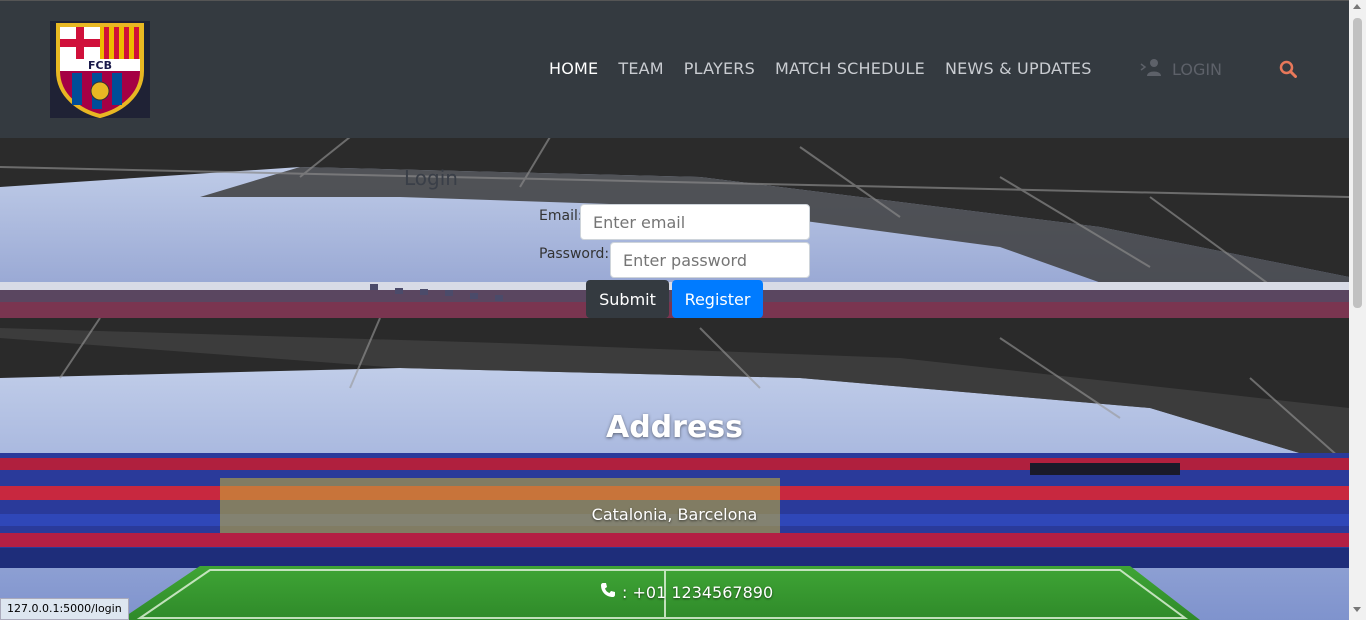  What do you see at coordinates (674, 514) in the screenshot?
I see `address-location: Catalonia, Barcelona` at bounding box center [674, 514].